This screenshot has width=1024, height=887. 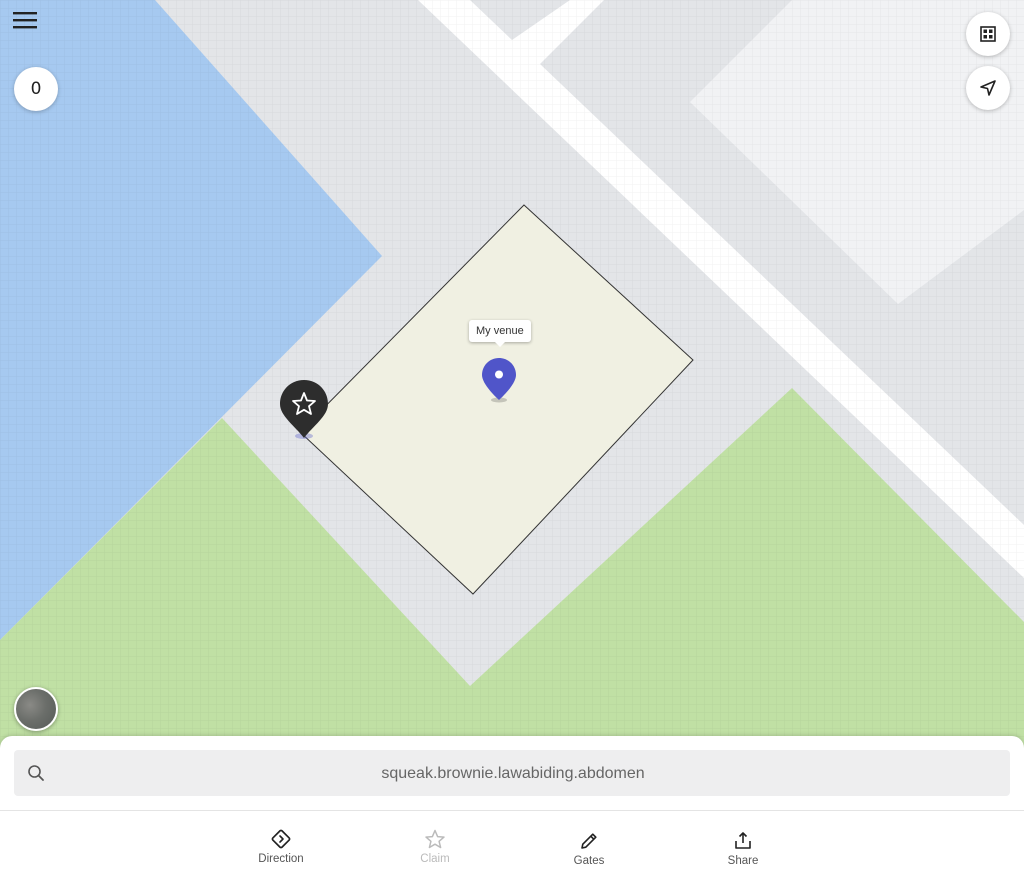 I want to click on venue-label: My venue, so click(x=500, y=333).